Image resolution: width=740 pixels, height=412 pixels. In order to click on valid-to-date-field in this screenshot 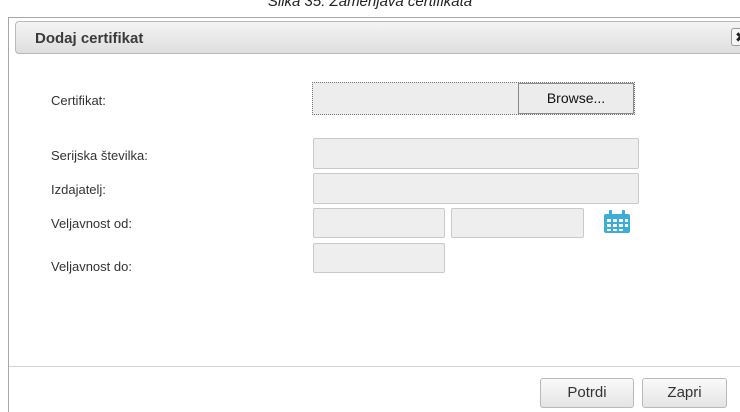, I will do `click(379, 258)`.